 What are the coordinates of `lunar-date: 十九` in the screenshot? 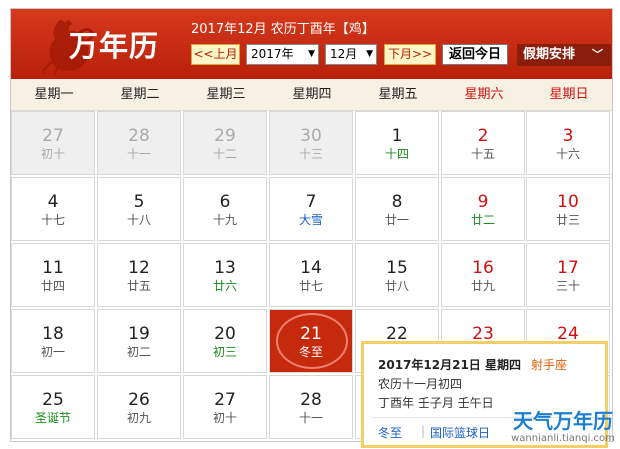 It's located at (224, 220).